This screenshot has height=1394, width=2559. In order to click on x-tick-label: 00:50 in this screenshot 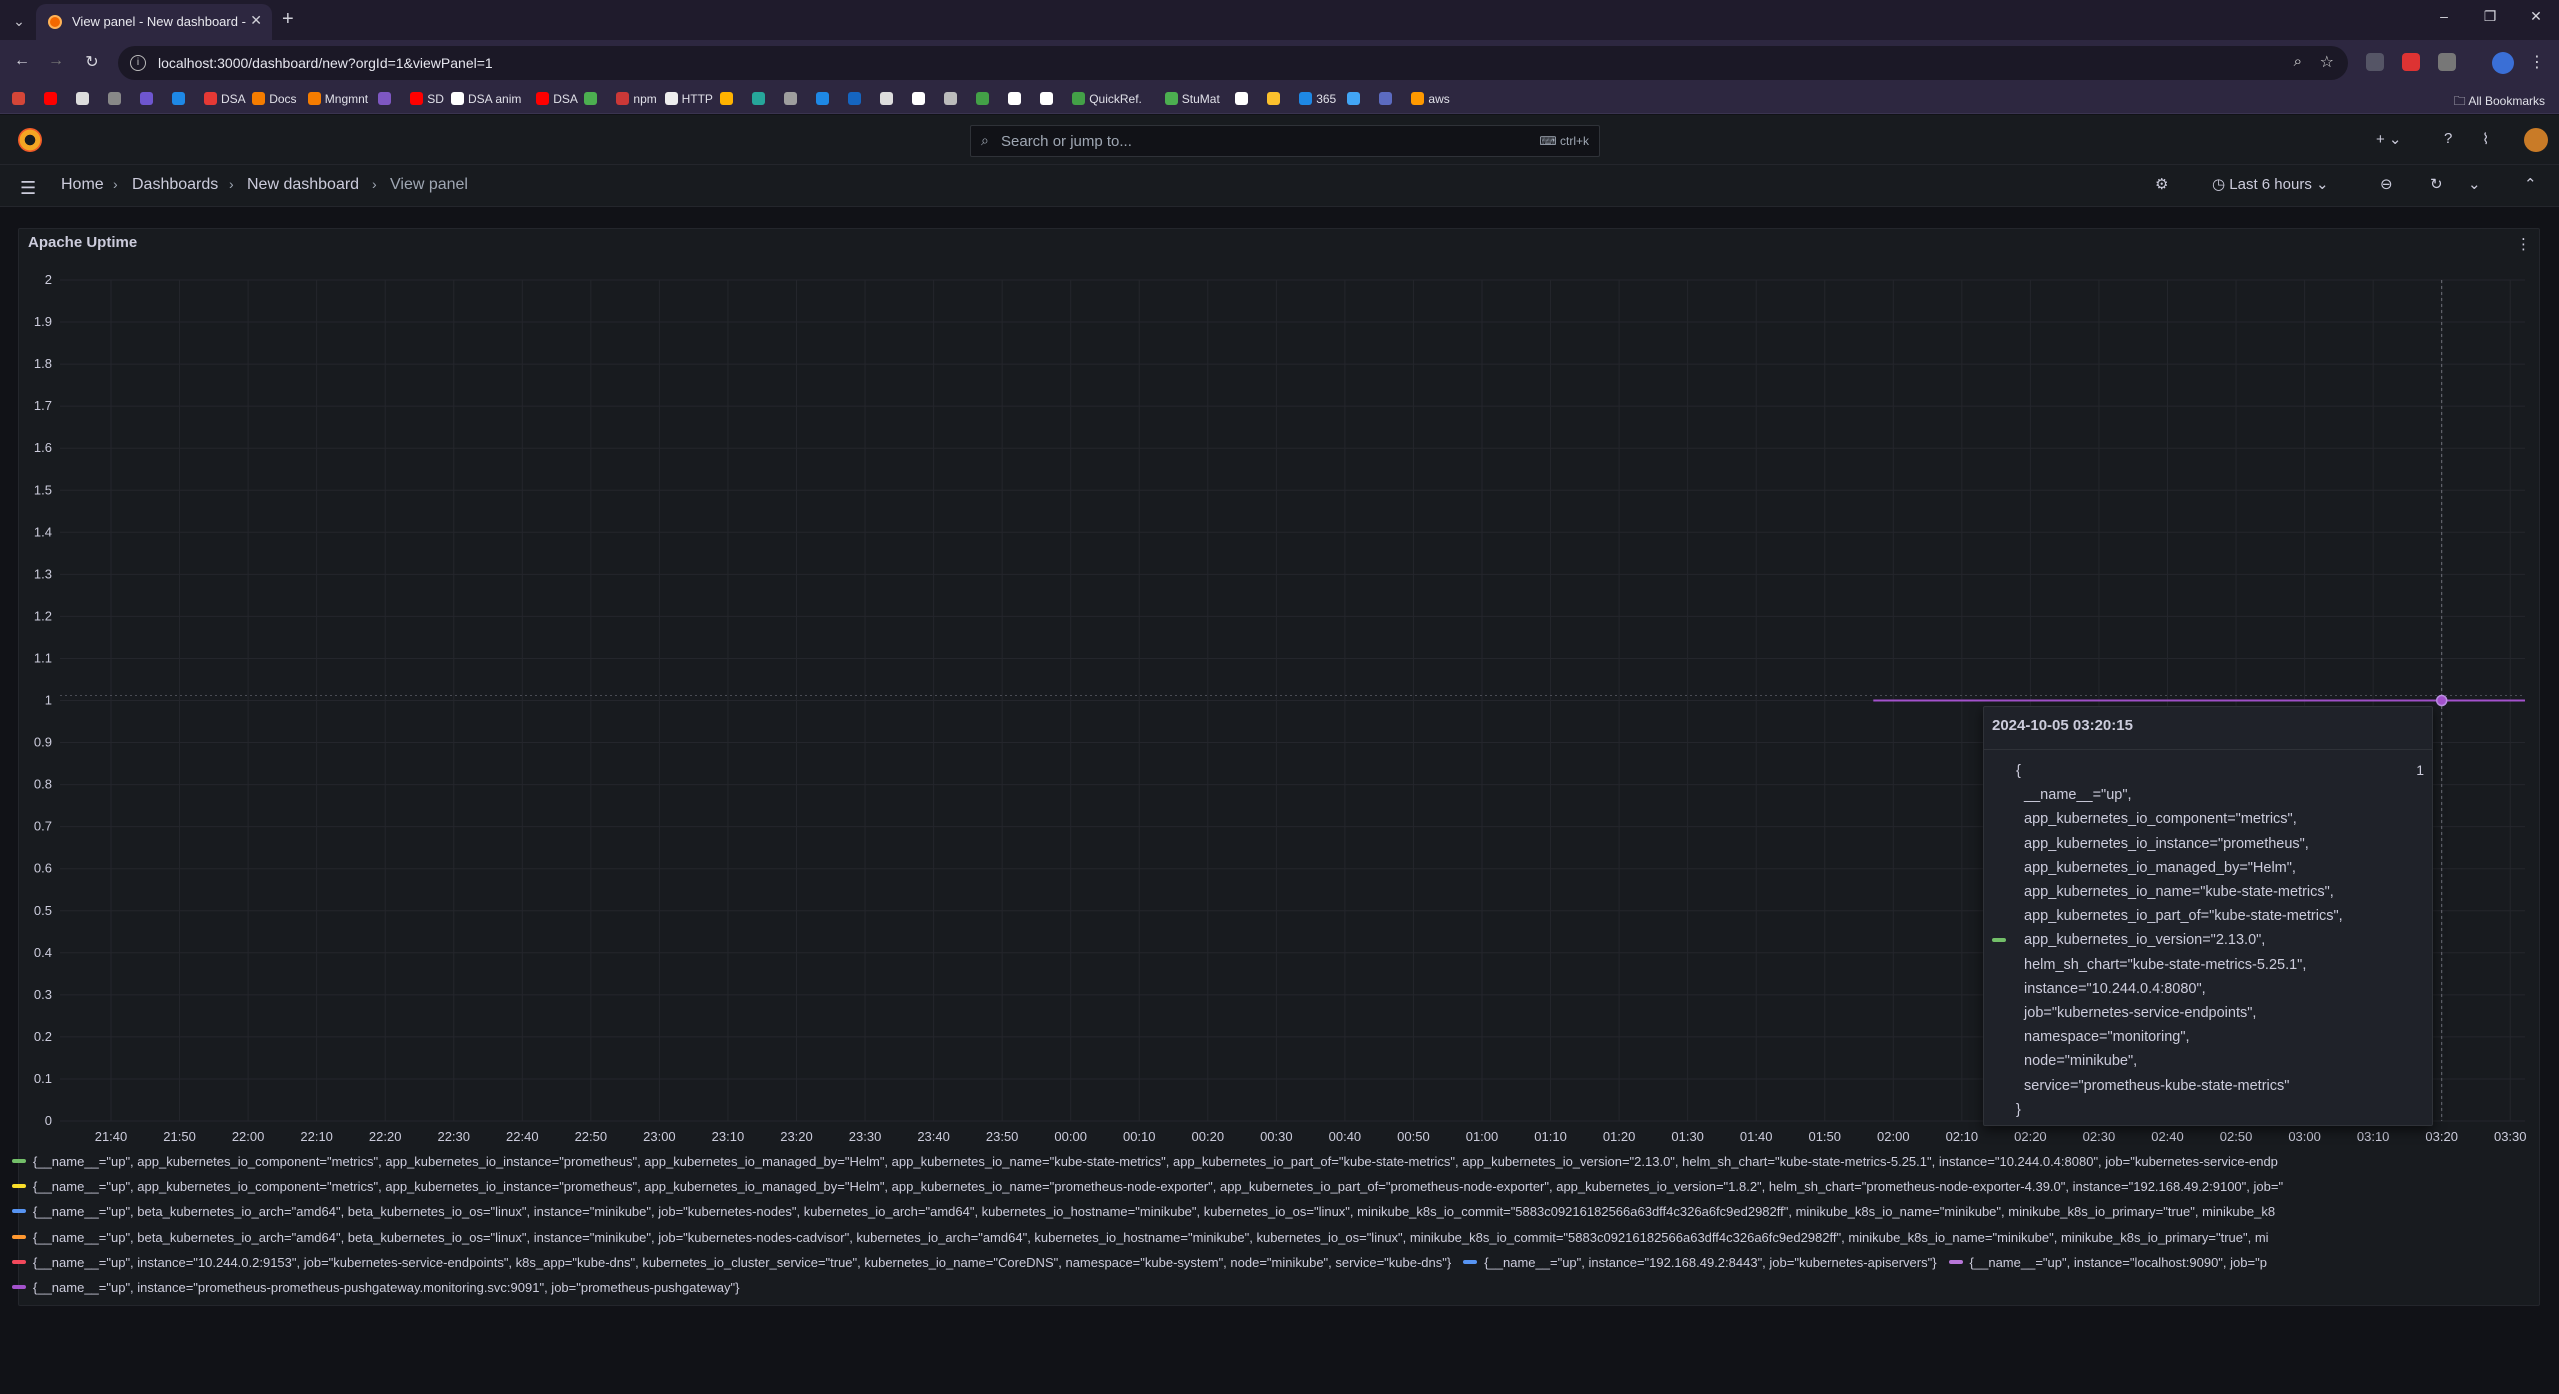, I will do `click(1413, 1136)`.